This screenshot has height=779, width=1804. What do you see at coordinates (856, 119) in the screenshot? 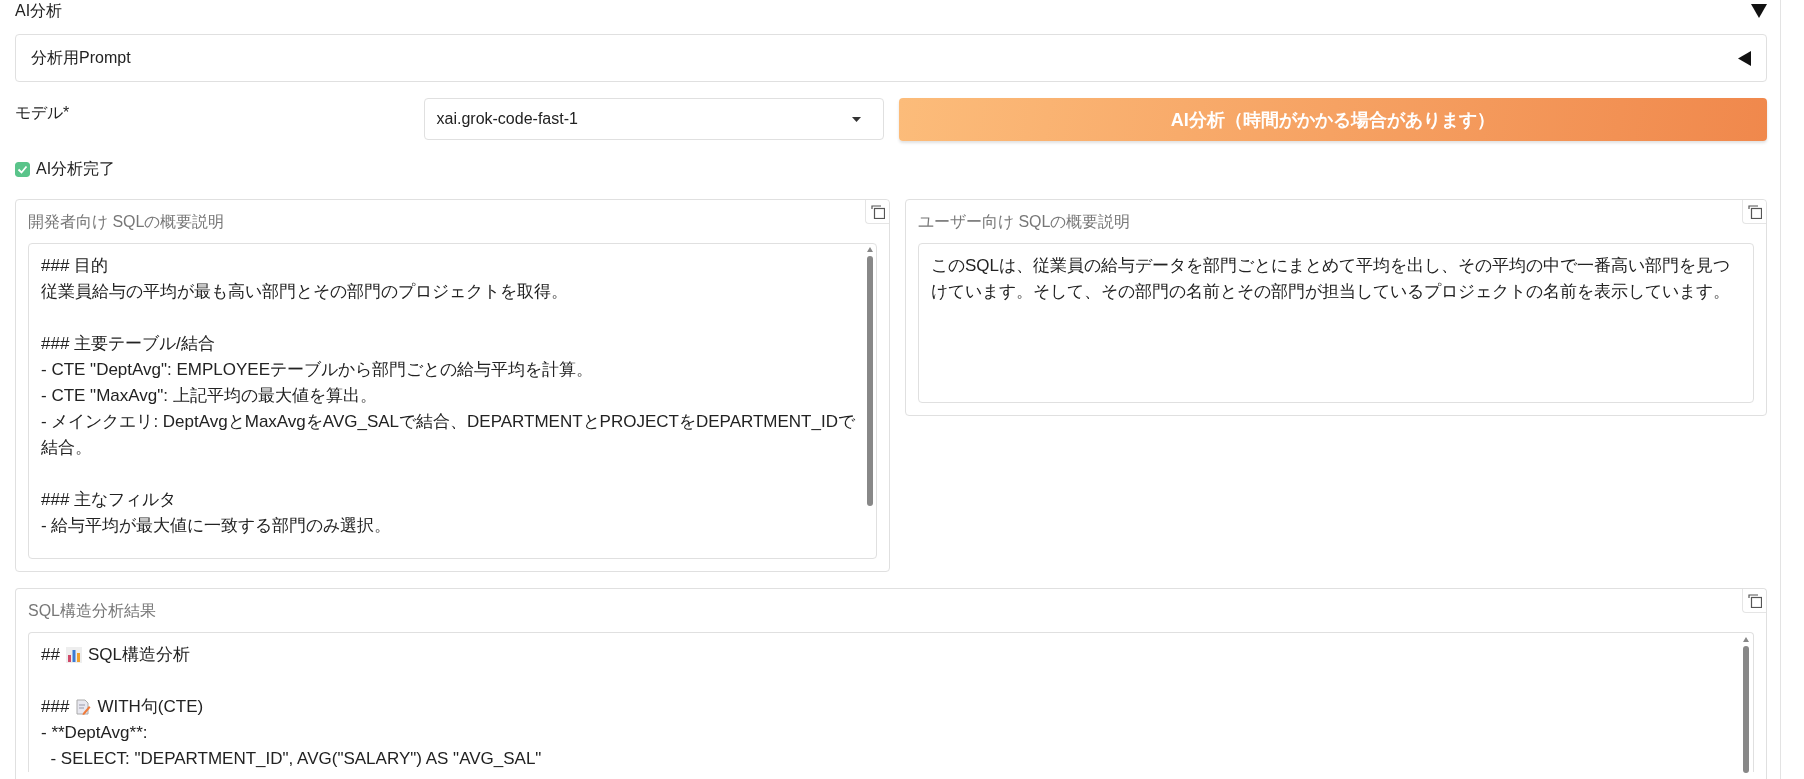
I see `caret-icon` at bounding box center [856, 119].